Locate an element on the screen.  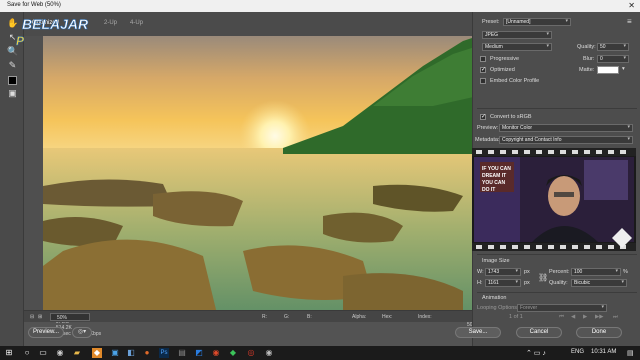
resample-quality-select: Bicubic is located at coordinates (599, 283).